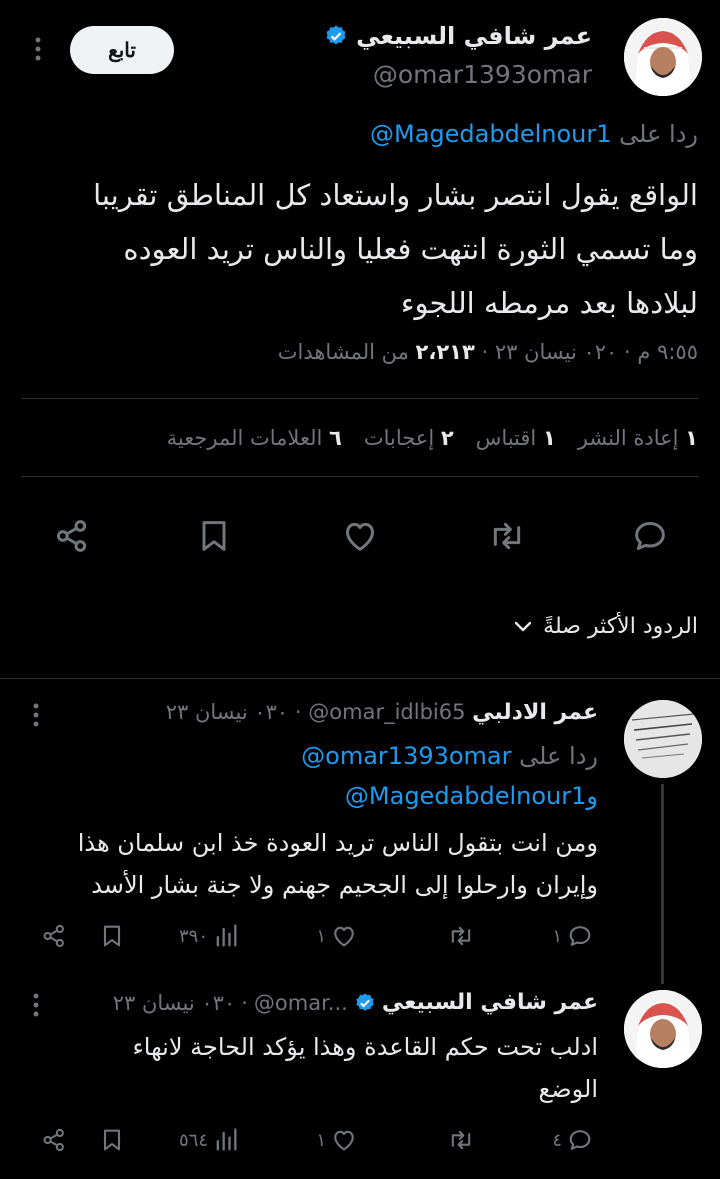  Describe the element at coordinates (343, 352) in the screenshot. I see `views-label: من المشاهدات` at that location.